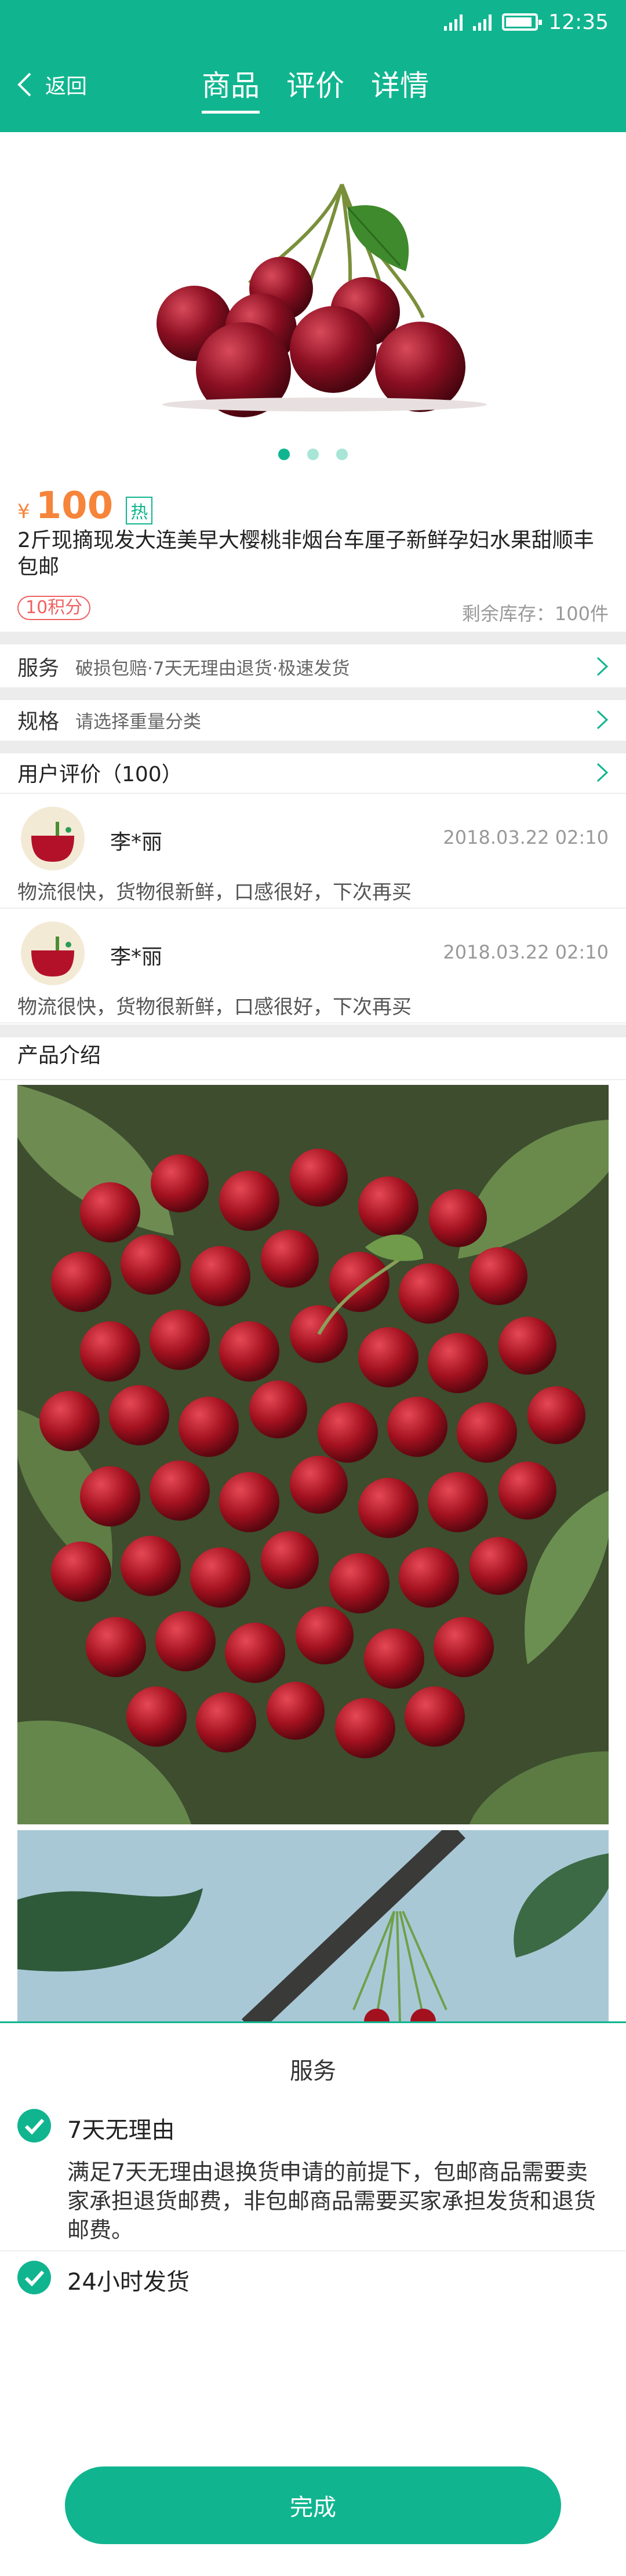 Image resolution: width=626 pixels, height=2576 pixels. What do you see at coordinates (100, 774) in the screenshot?
I see `reviews-header: 用户评价（100）` at bounding box center [100, 774].